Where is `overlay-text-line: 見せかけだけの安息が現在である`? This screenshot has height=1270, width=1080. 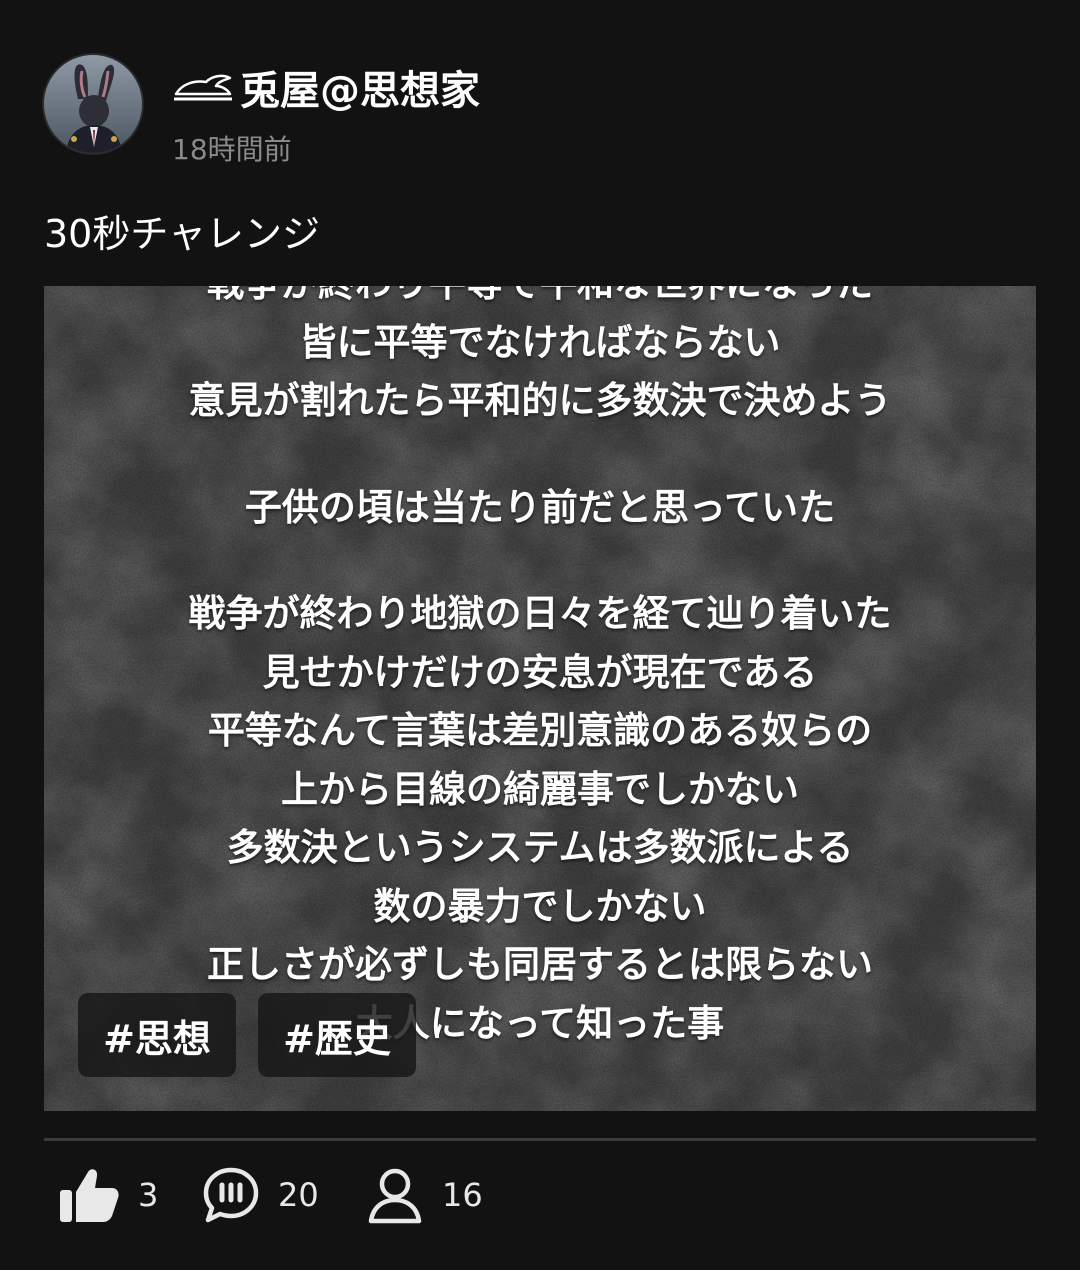
overlay-text-line: 見せかけだけの安息が現在である is located at coordinates (540, 672).